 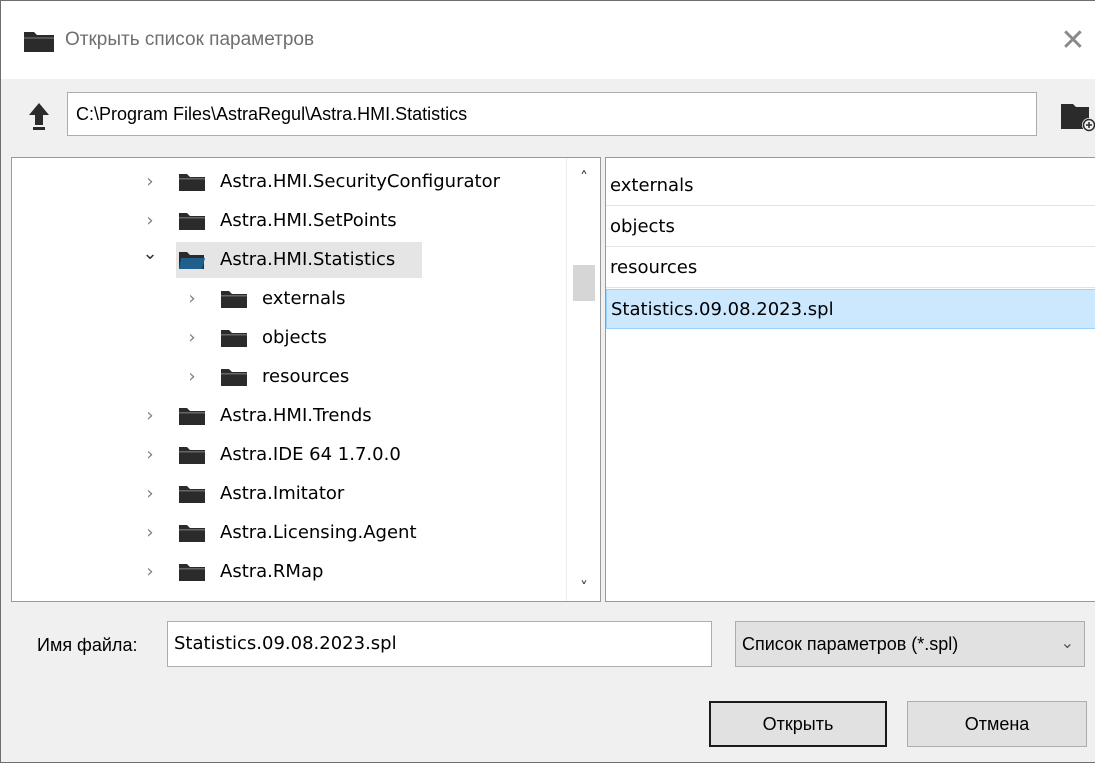 I want to click on file-list-item: resources, so click(x=850, y=268).